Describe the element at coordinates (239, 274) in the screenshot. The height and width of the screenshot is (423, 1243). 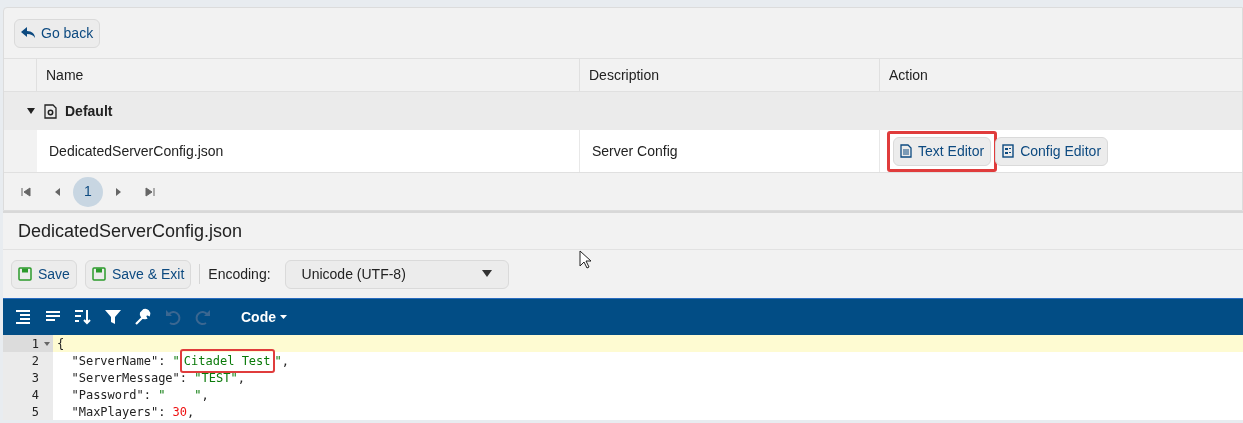
I see `encoding-label: Encoding:` at that location.